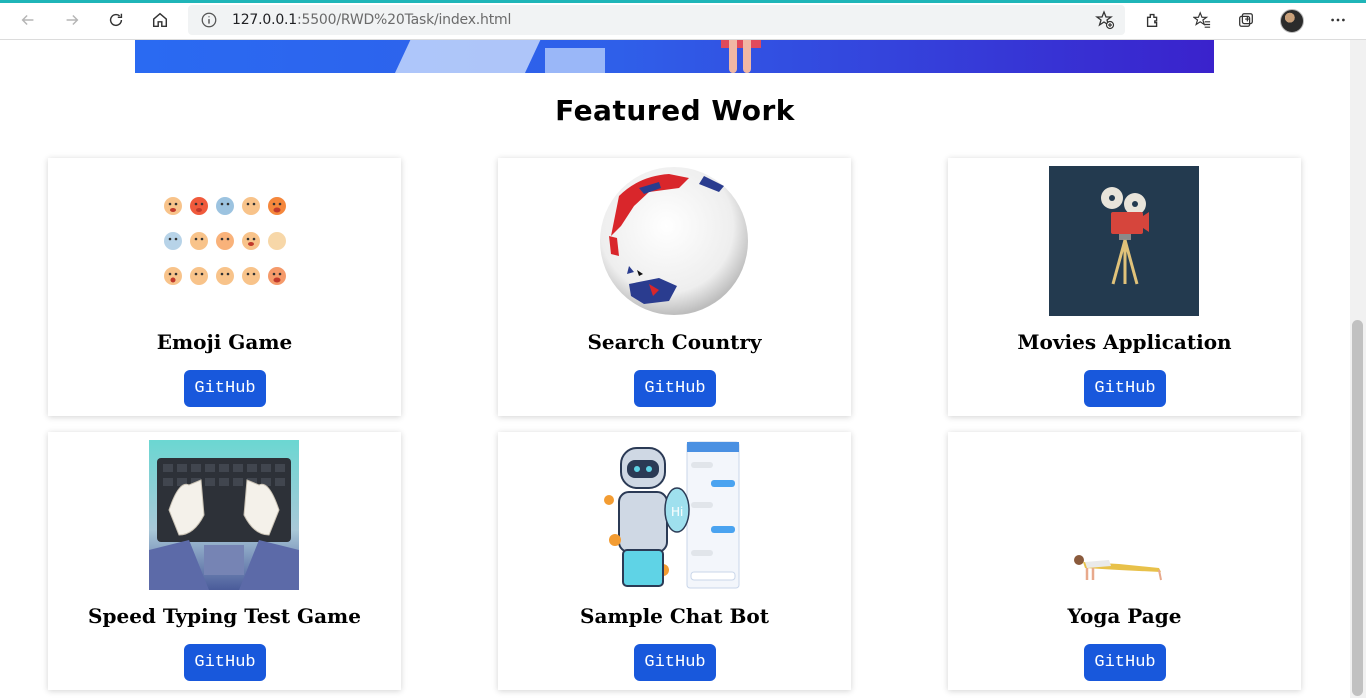 Image resolution: width=1366 pixels, height=698 pixels. I want to click on project-card-chat-bot: Hi Sample Chat Bot GitHub, so click(674, 561).